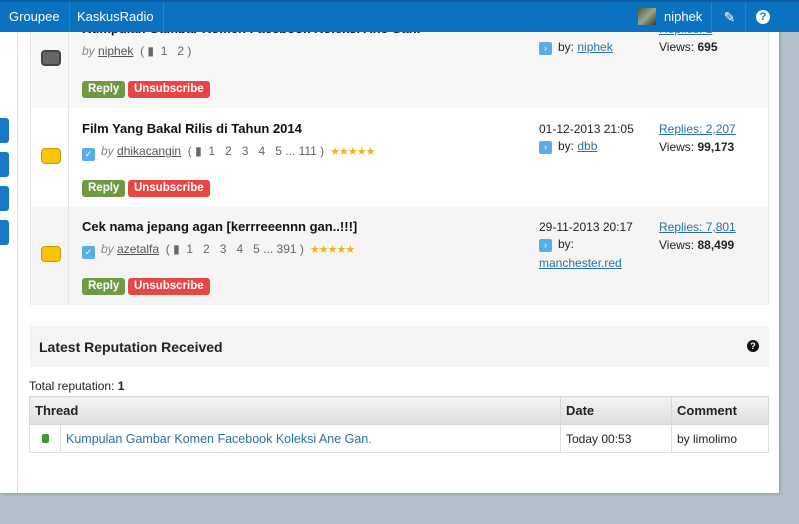 The width and height of the screenshot is (799, 524). I want to click on nav-groupee: Groupee, so click(35, 17).